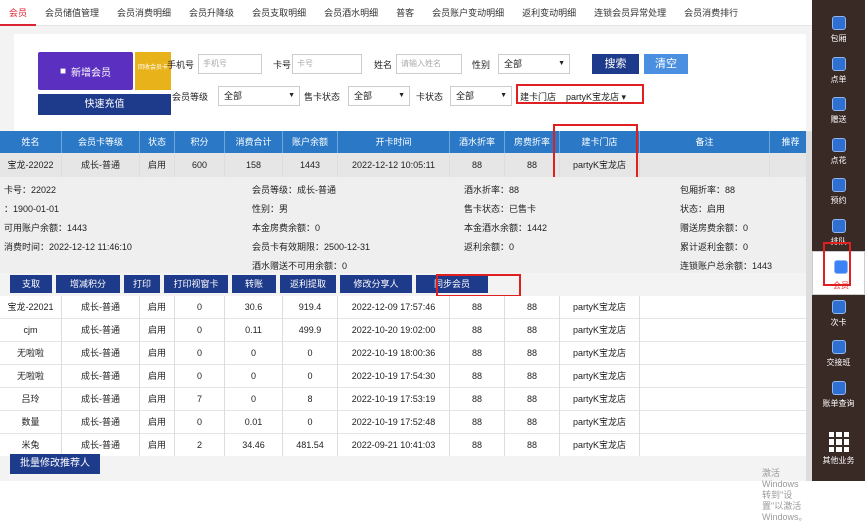 Image resolution: width=865 pixels, height=523 pixels. I want to click on tab-3: 会员升降级, so click(211, 13).